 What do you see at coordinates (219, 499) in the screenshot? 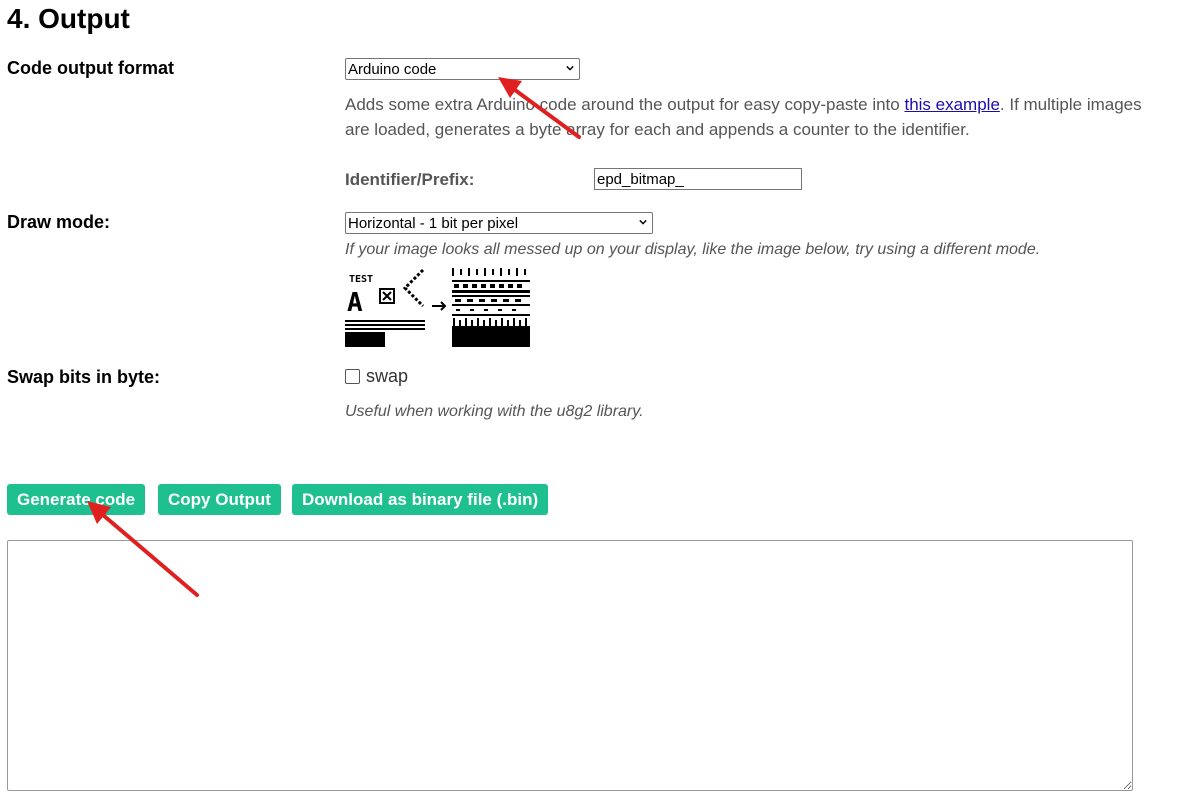
I see `copy-output-button: Copy Output` at bounding box center [219, 499].